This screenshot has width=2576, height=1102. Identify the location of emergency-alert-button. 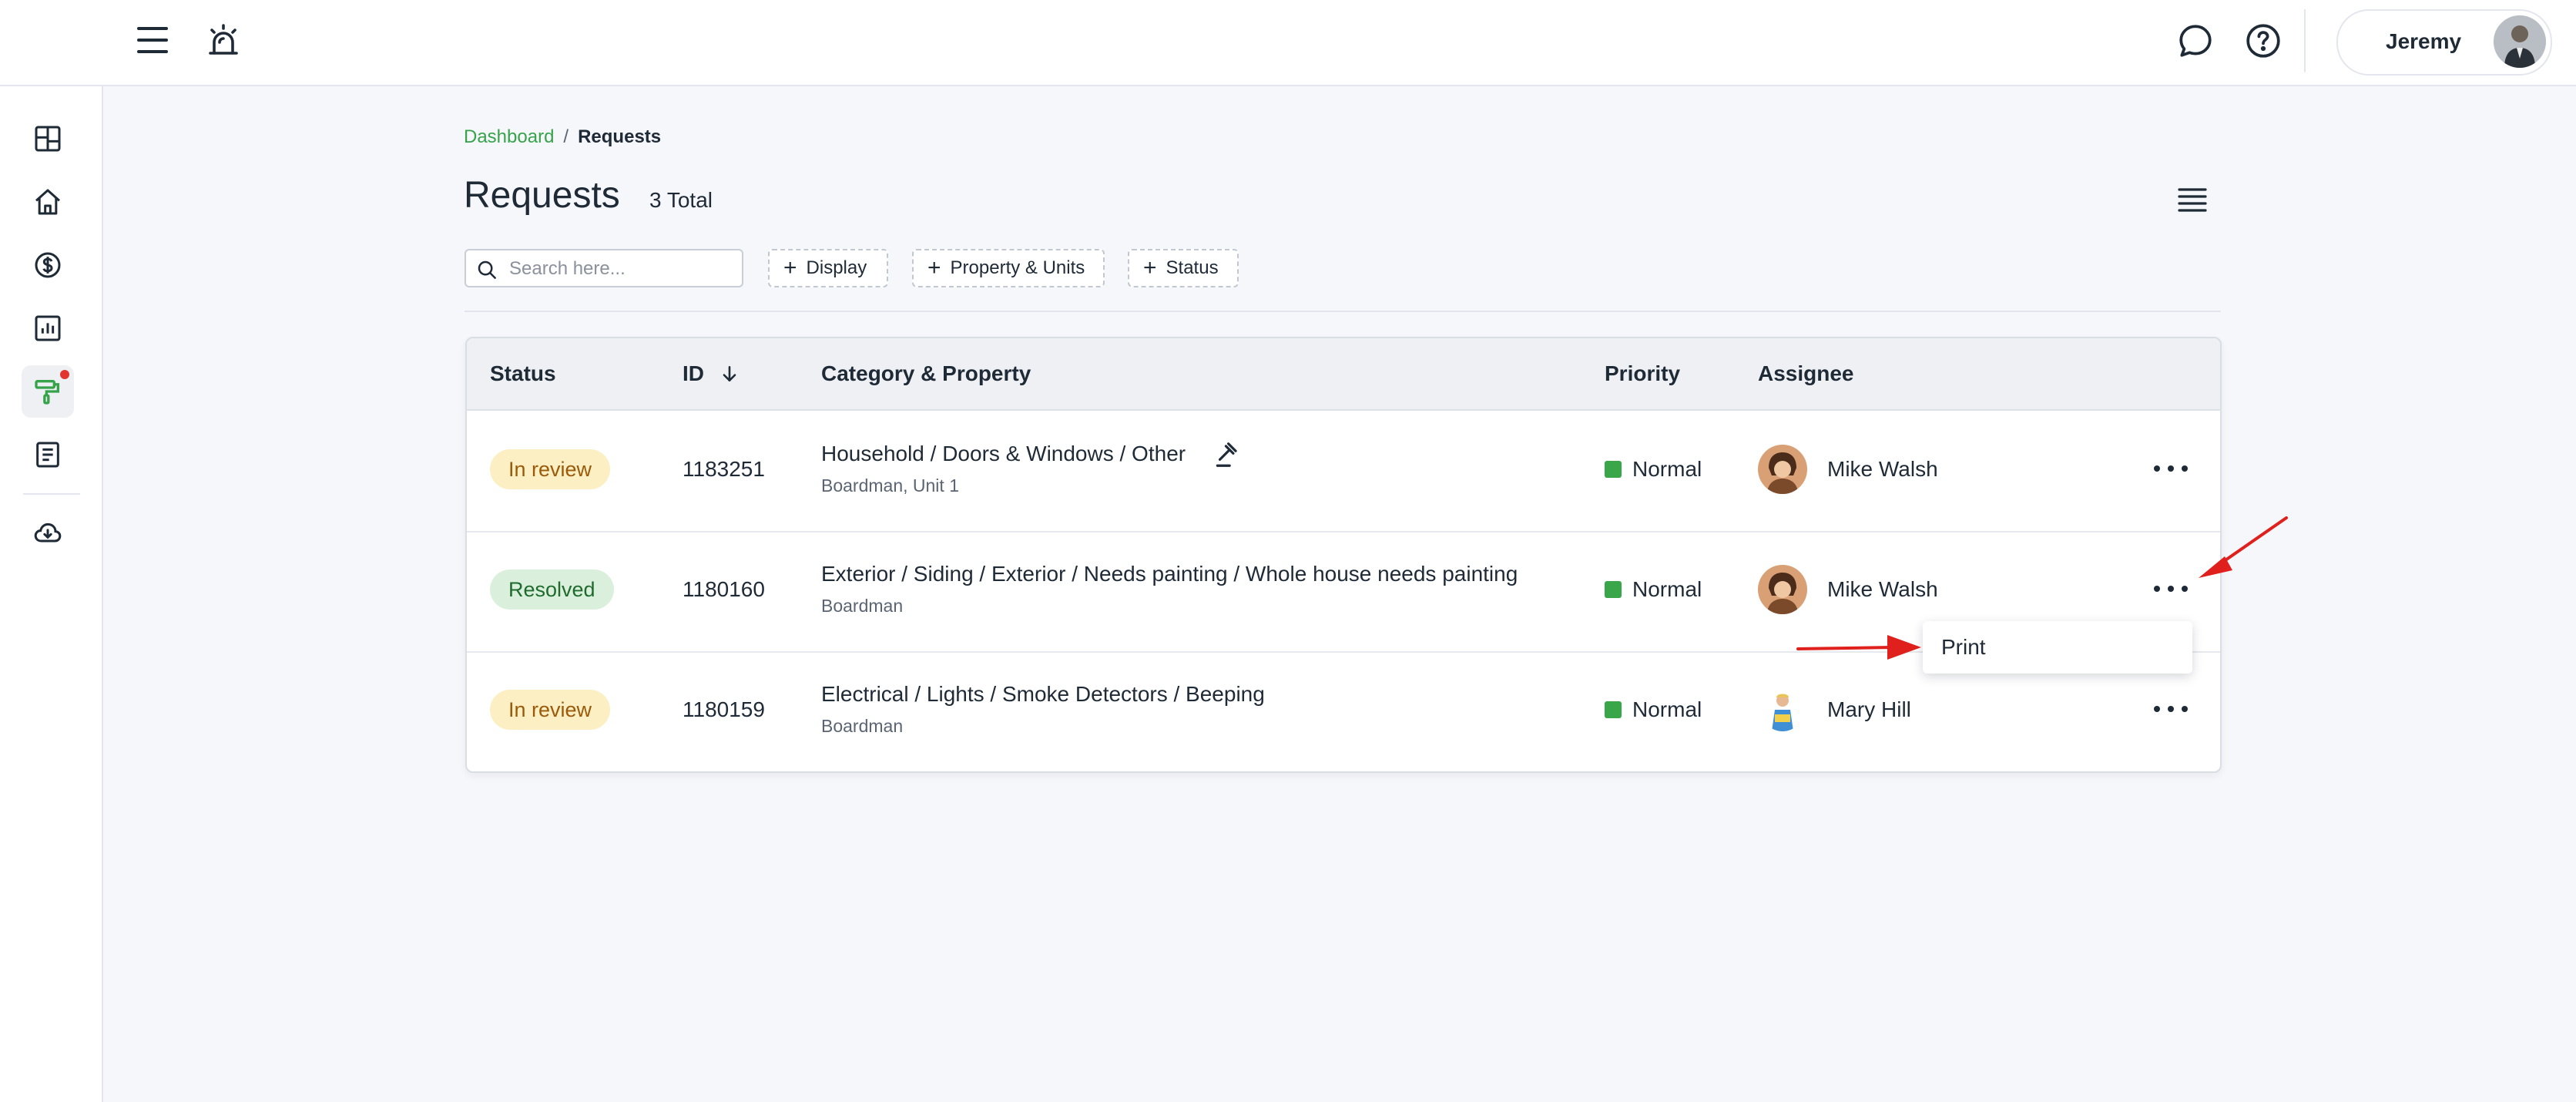
(223, 41).